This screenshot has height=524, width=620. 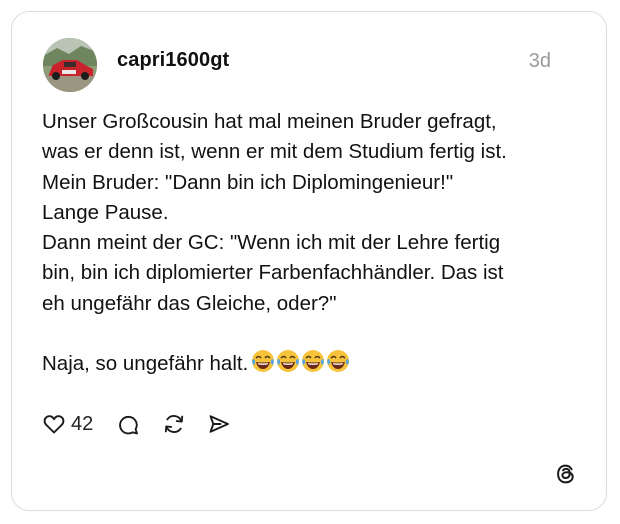 I want to click on share-button, so click(x=219, y=424).